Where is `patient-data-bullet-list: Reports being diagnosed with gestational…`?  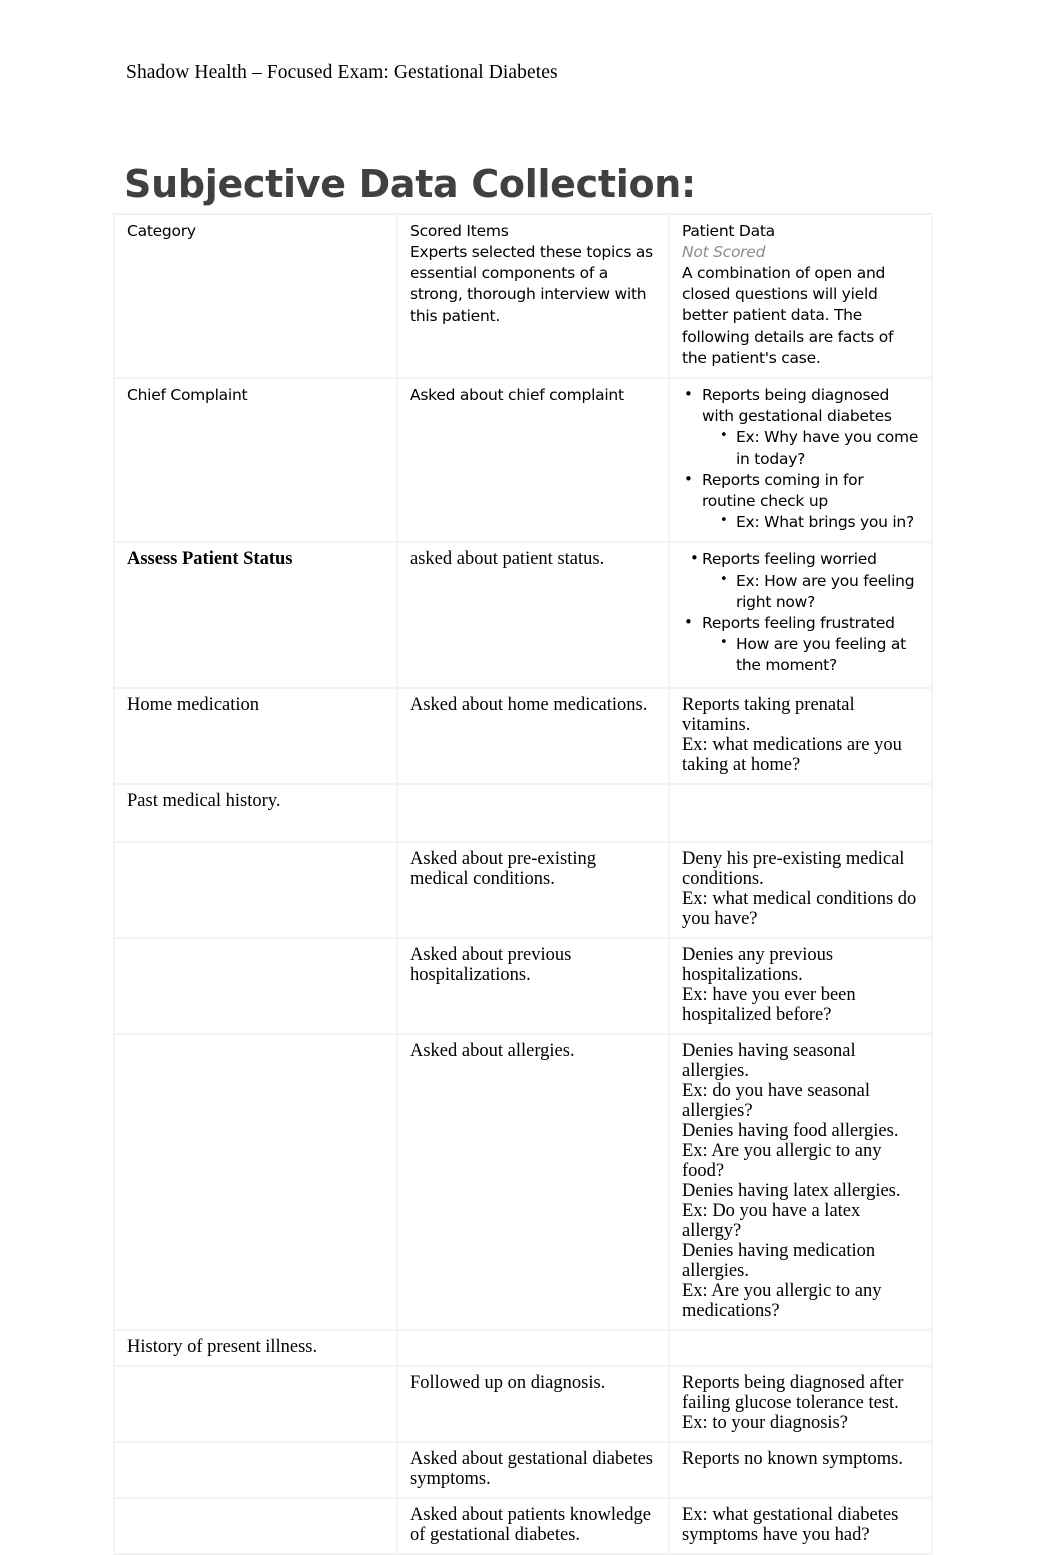
patient-data-bullet-list: Reports being diagnosed with gestational… is located at coordinates (801, 459).